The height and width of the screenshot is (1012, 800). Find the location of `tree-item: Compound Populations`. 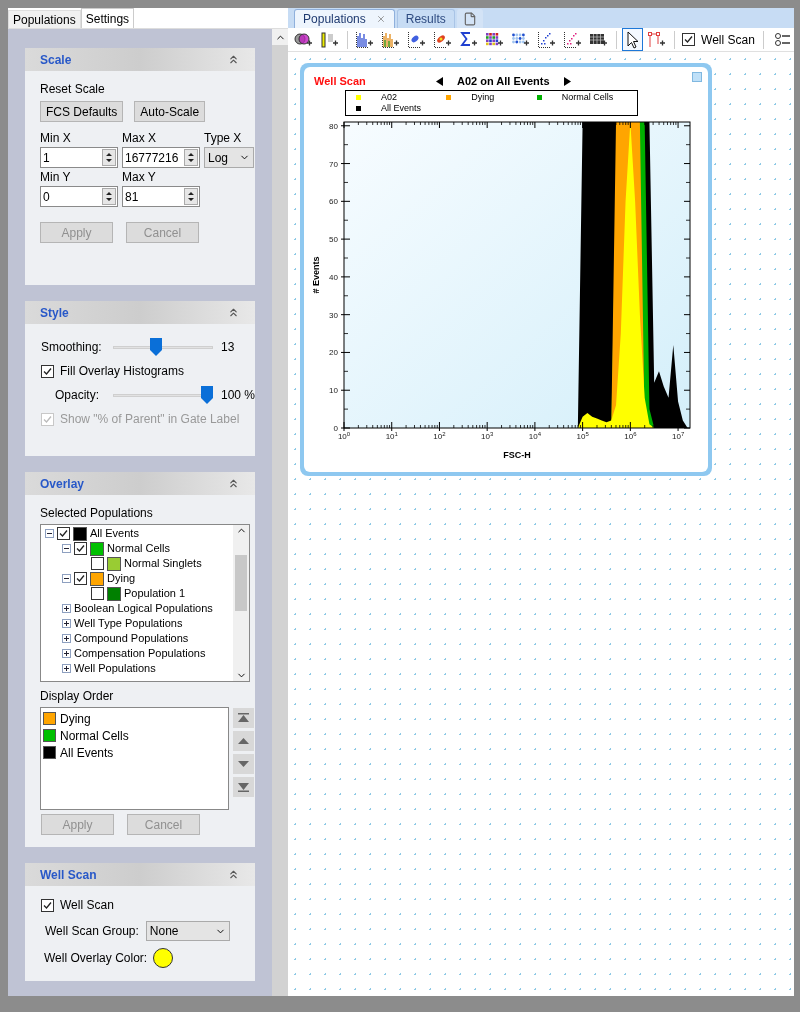

tree-item: Compound Populations is located at coordinates (131, 638).